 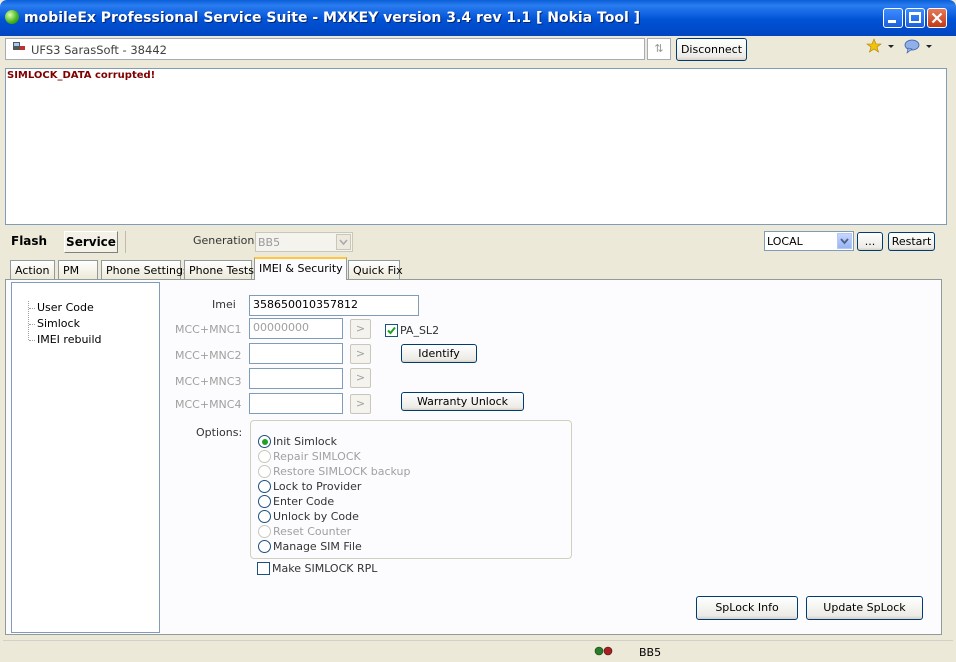 What do you see at coordinates (264, 501) in the screenshot?
I see `radio-enter-code` at bounding box center [264, 501].